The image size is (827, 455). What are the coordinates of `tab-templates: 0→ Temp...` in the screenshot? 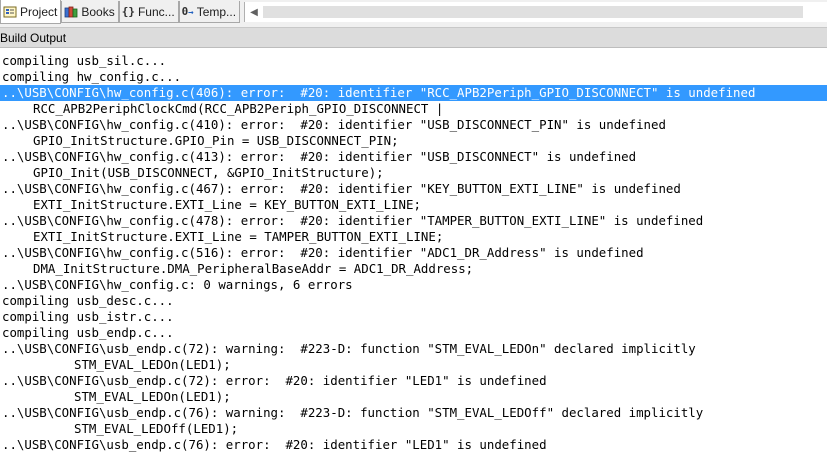 It's located at (209, 12).